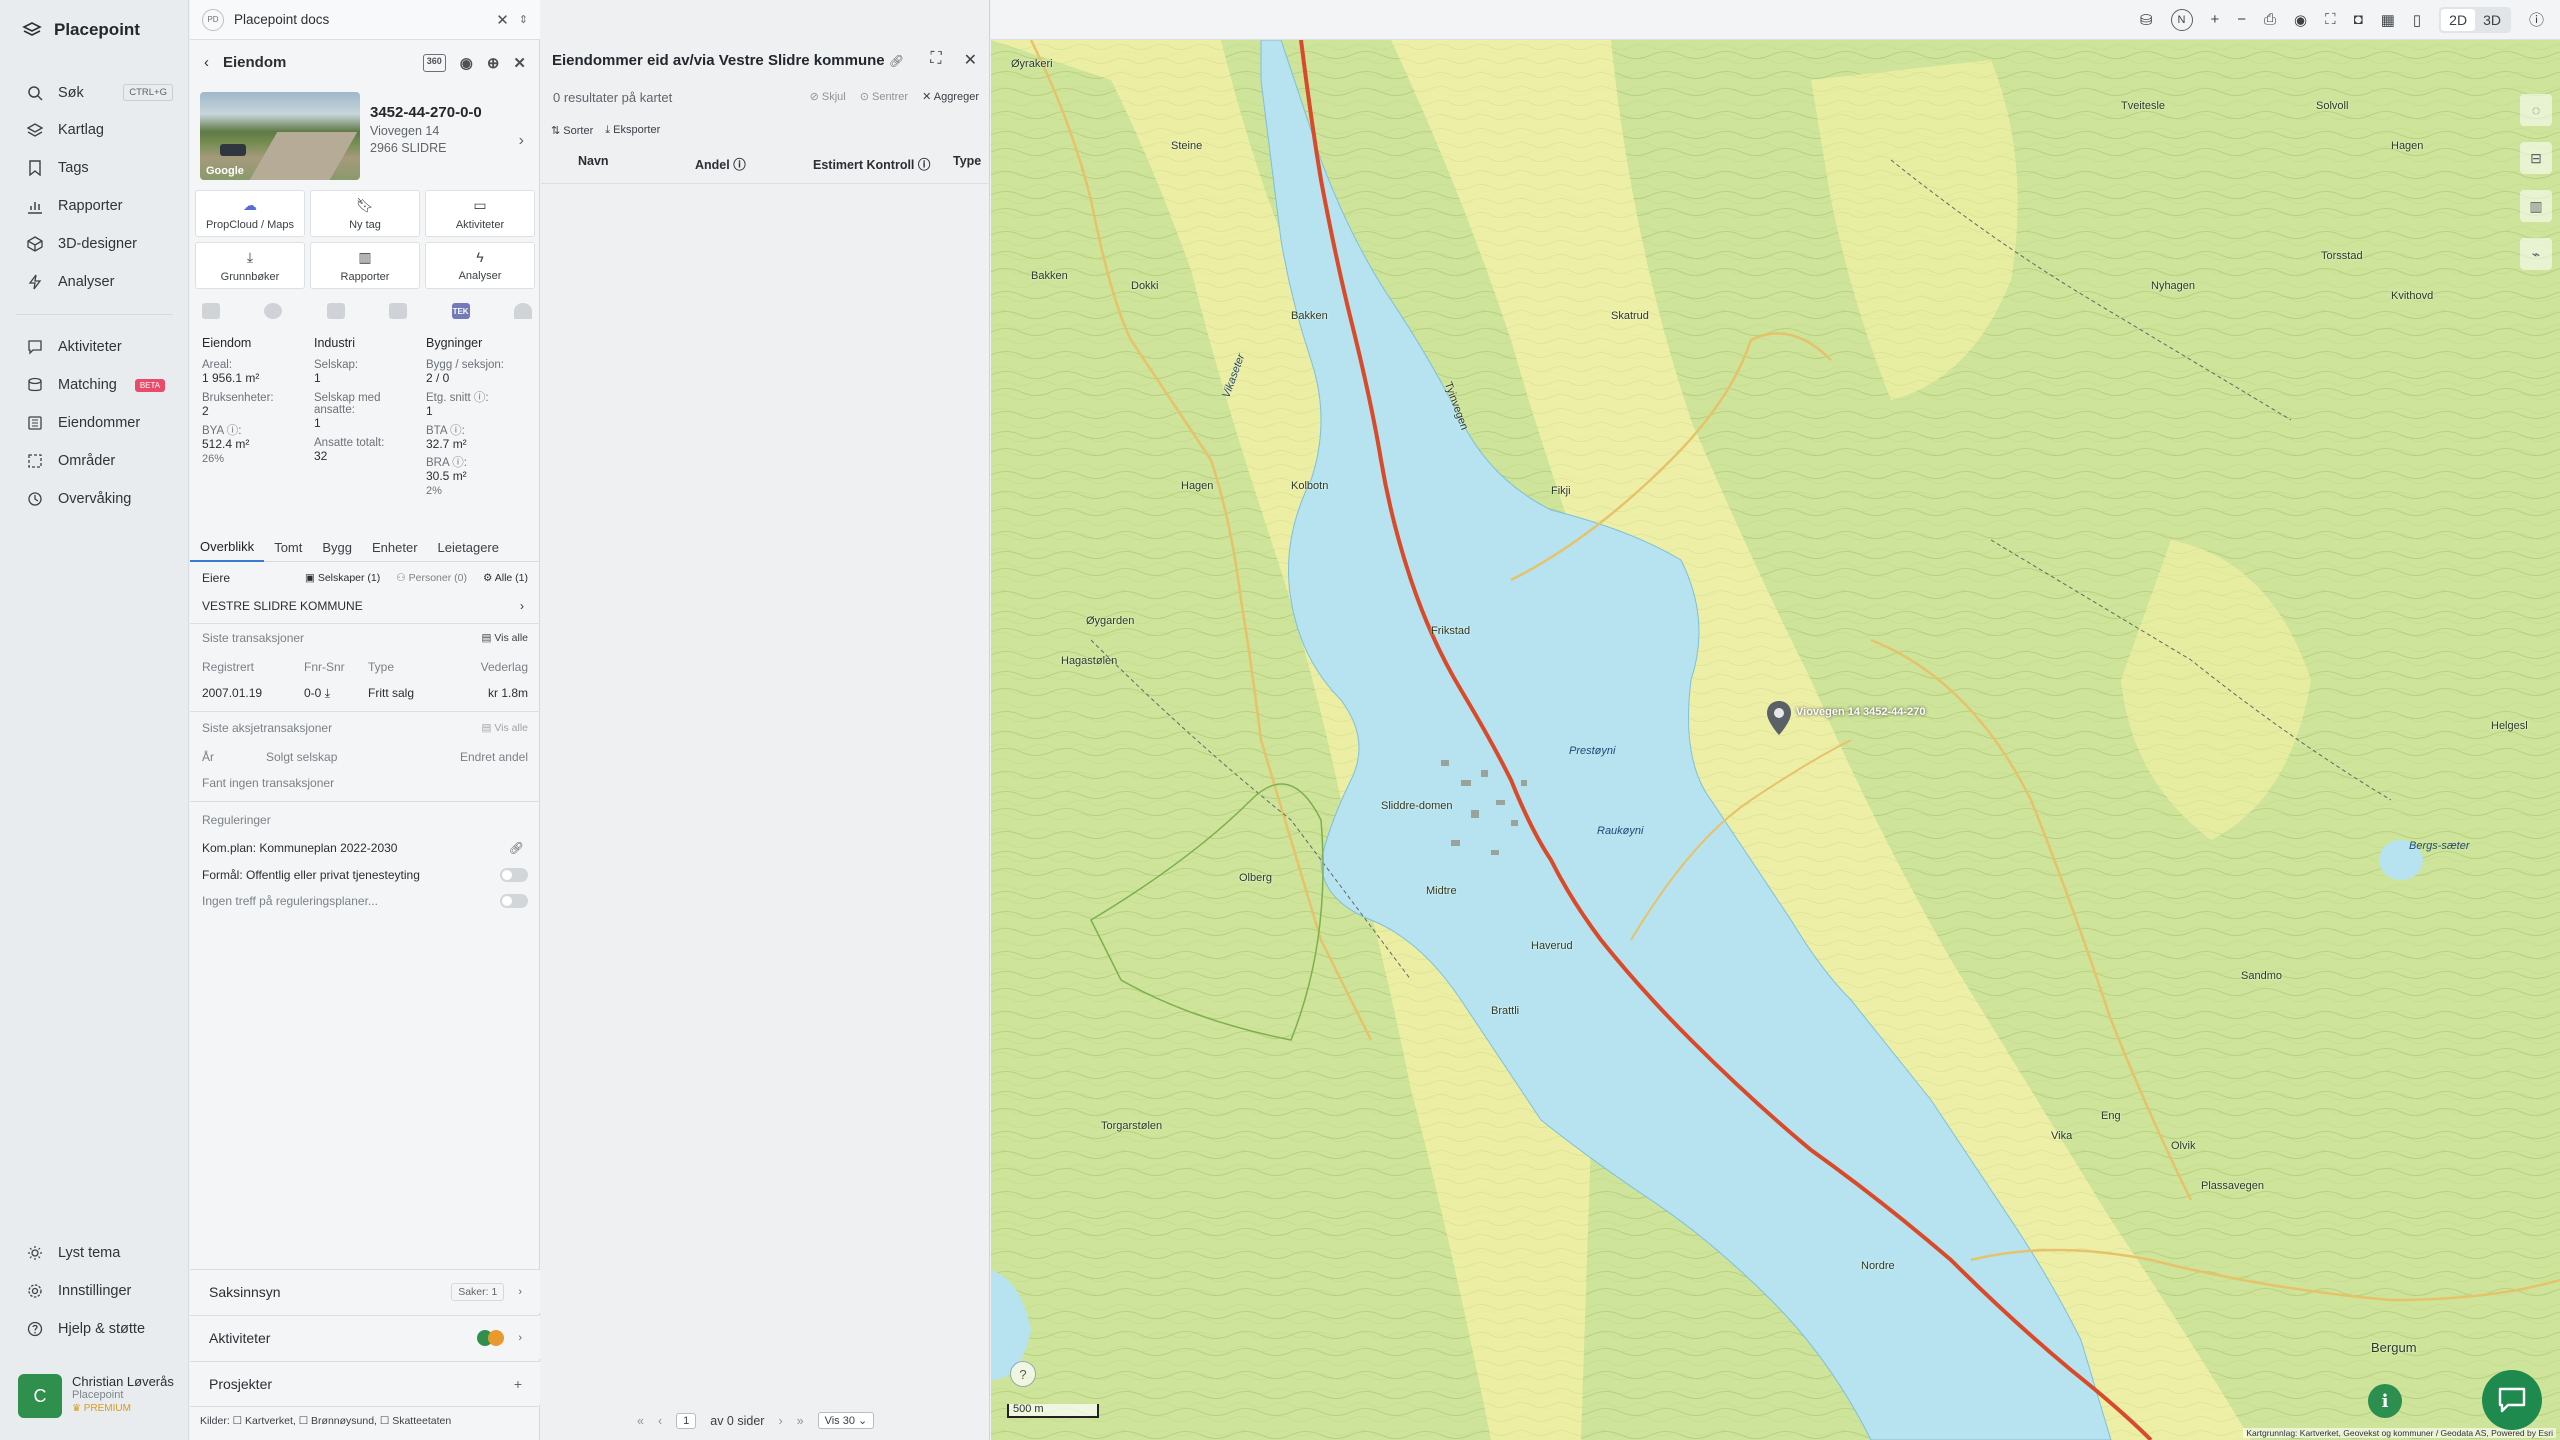 The image size is (2560, 1440). What do you see at coordinates (686, 1420) in the screenshot?
I see `page-input: 1` at bounding box center [686, 1420].